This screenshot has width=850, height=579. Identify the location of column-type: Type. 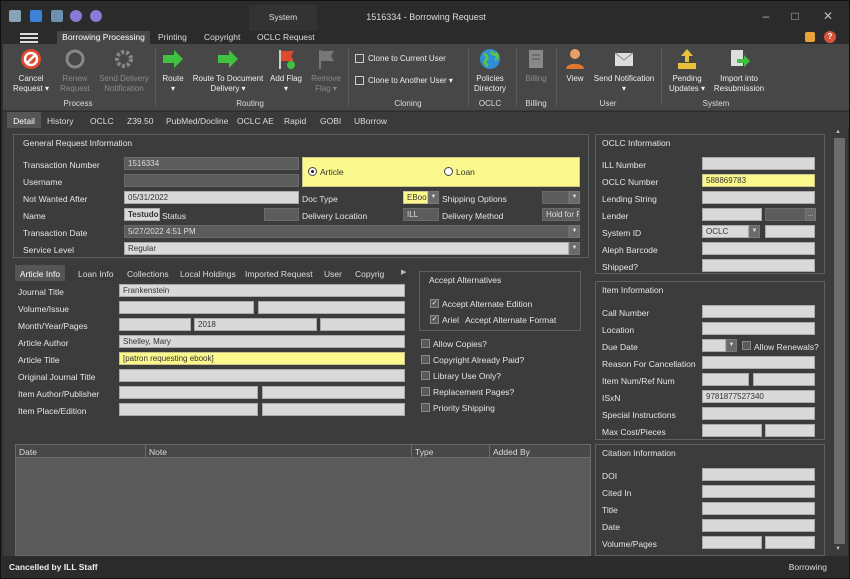
(451, 451).